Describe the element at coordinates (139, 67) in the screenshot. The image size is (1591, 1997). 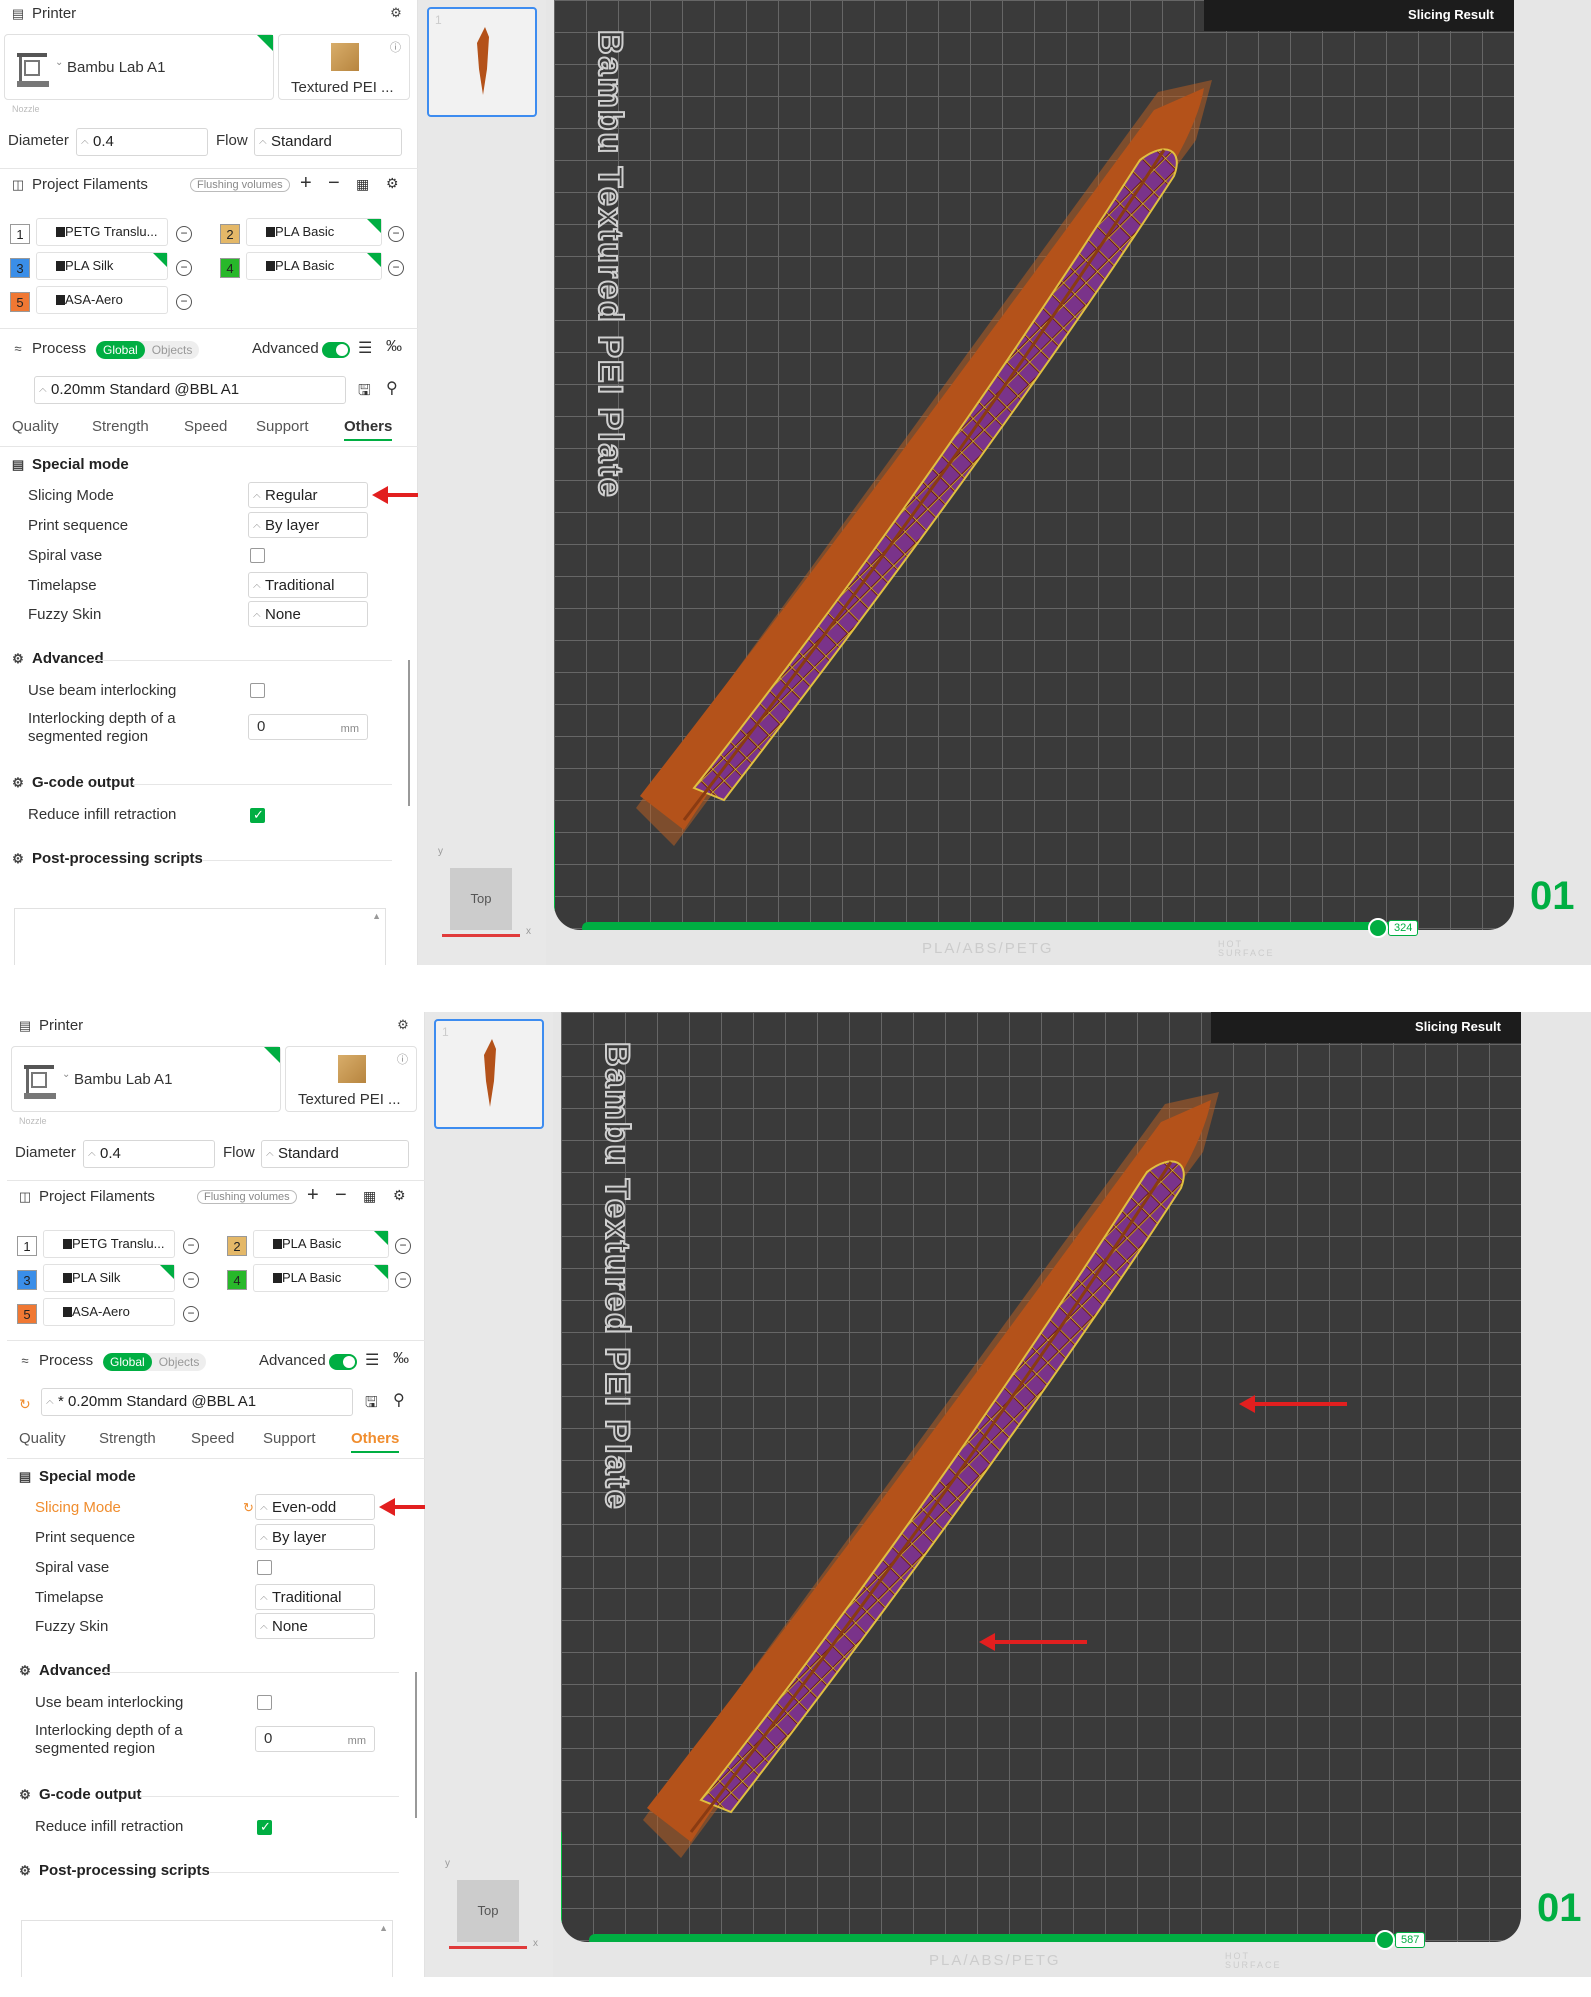
I see `printer-selector: Bambu Lab A1 ⌄` at that location.